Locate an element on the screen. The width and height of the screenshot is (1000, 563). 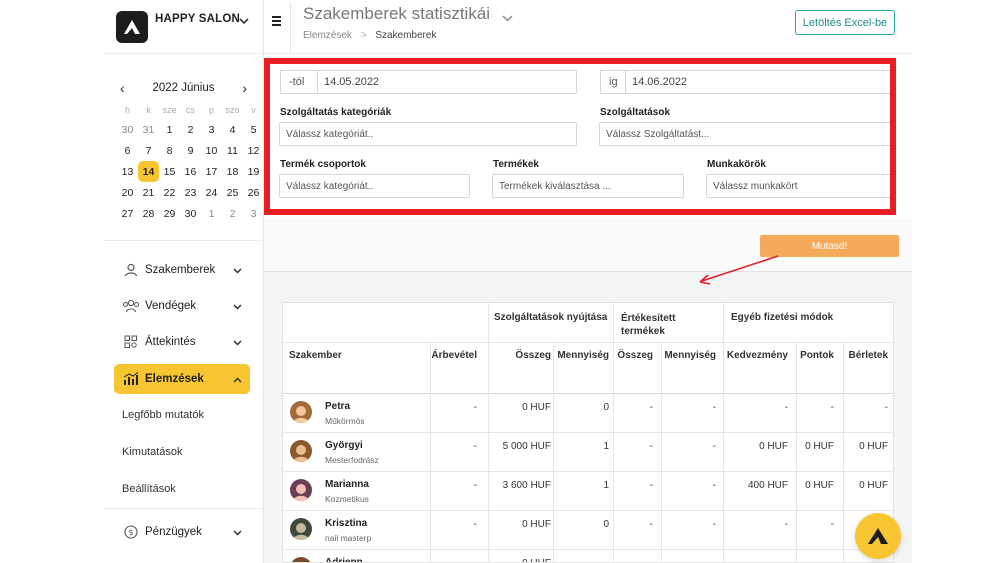
nav-item-elemzesek: Elemzések is located at coordinates (182, 379).